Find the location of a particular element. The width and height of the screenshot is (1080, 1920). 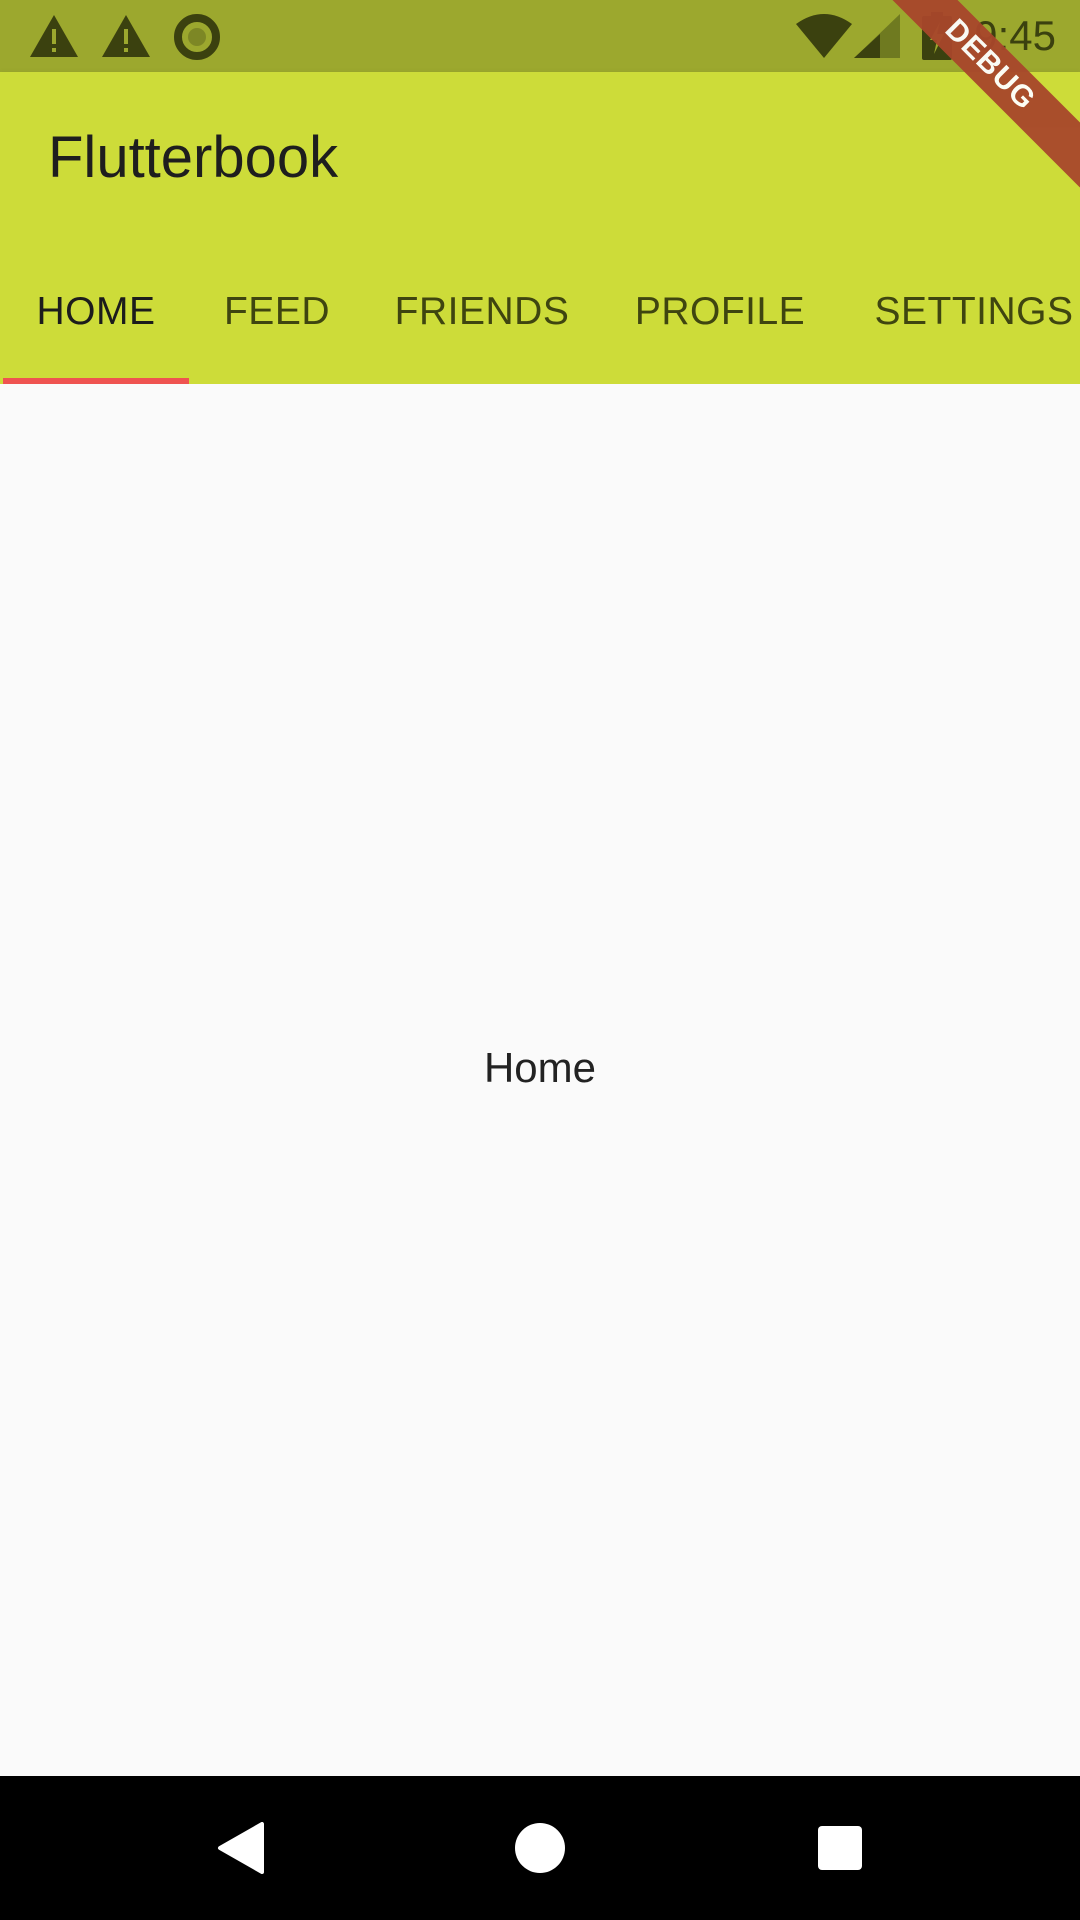

tab-home: HOME is located at coordinates (96, 312).